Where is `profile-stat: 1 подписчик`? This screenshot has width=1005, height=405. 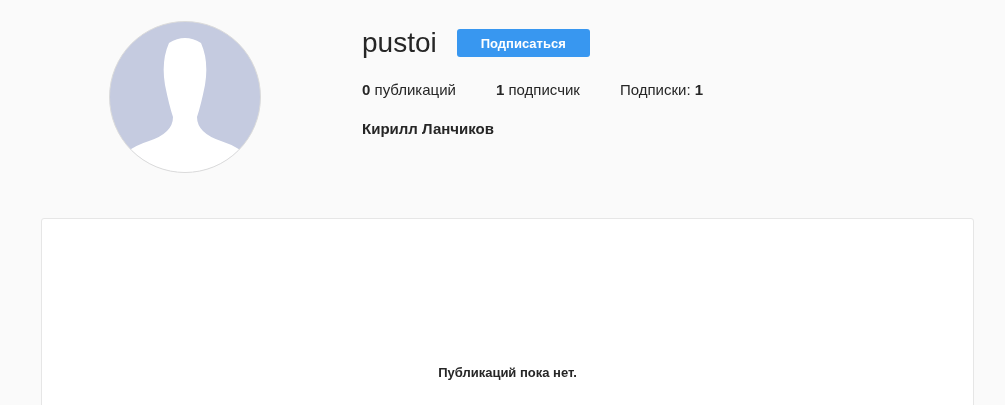
profile-stat: 1 подписчик is located at coordinates (537, 89).